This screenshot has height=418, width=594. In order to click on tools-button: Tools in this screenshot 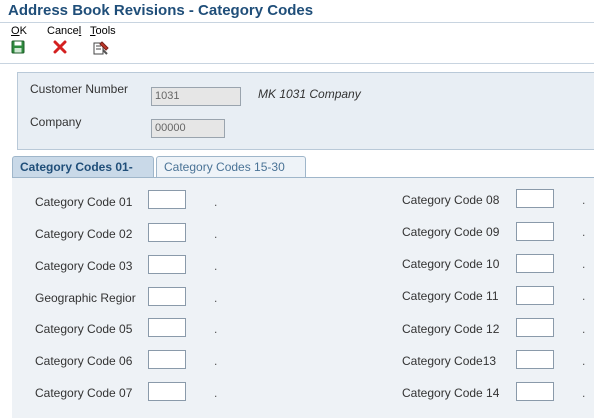, I will do `click(103, 41)`.